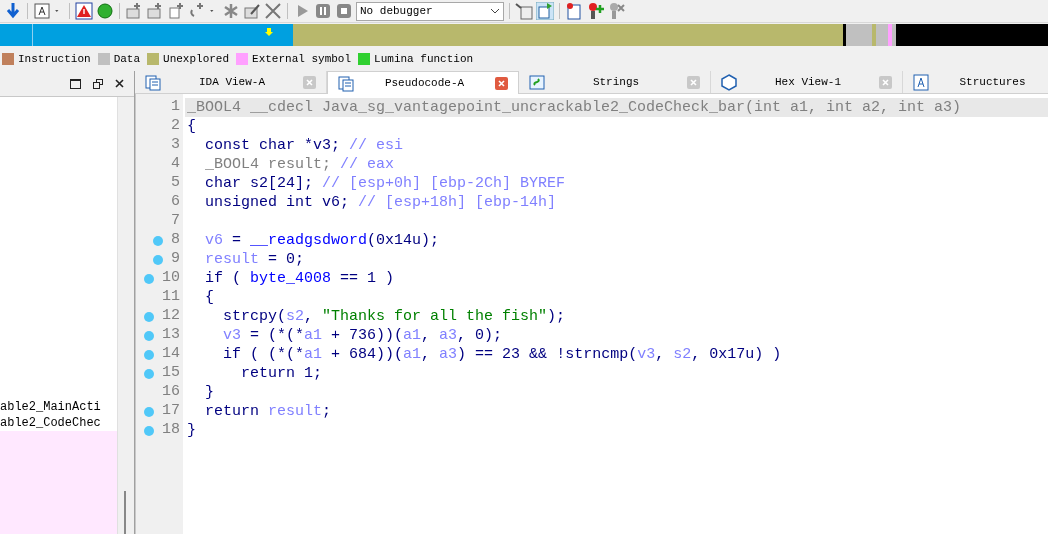  I want to click on edit-icon, so click(252, 11).